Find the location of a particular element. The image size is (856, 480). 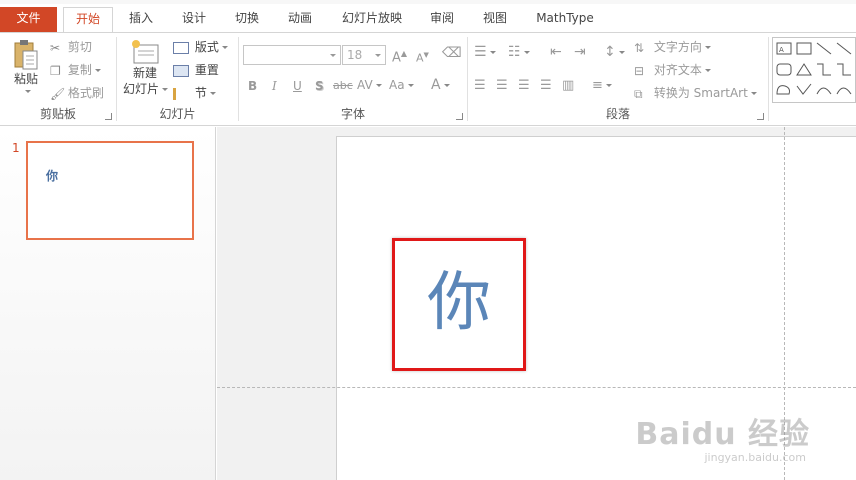

text-direction-button: ⇅ 文字方向 is located at coordinates (672, 47).